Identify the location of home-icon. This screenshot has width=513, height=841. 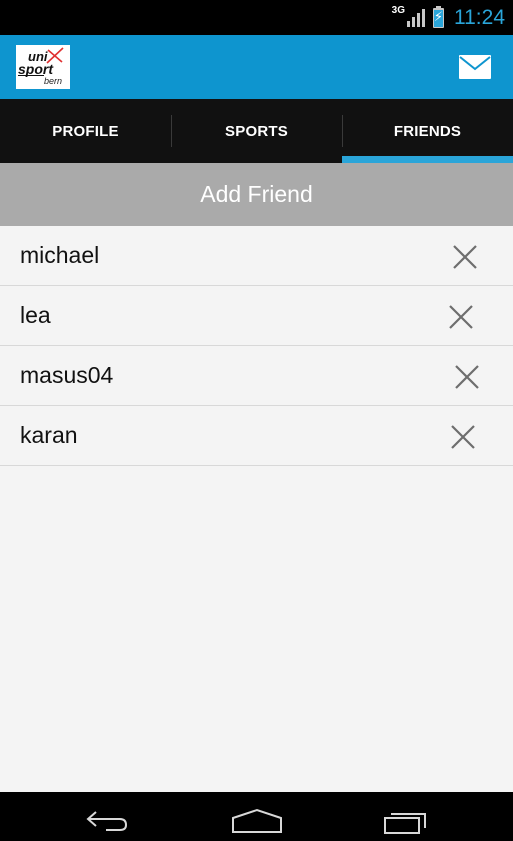
(257, 821).